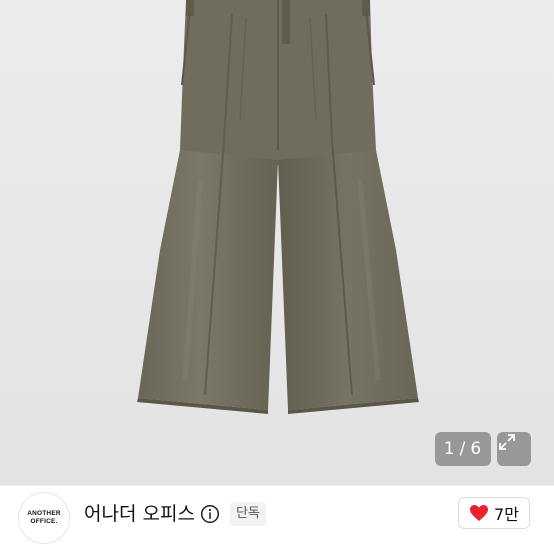 The height and width of the screenshot is (555, 554). Describe the element at coordinates (449, 449) in the screenshot. I see `counter-current: 1` at that location.